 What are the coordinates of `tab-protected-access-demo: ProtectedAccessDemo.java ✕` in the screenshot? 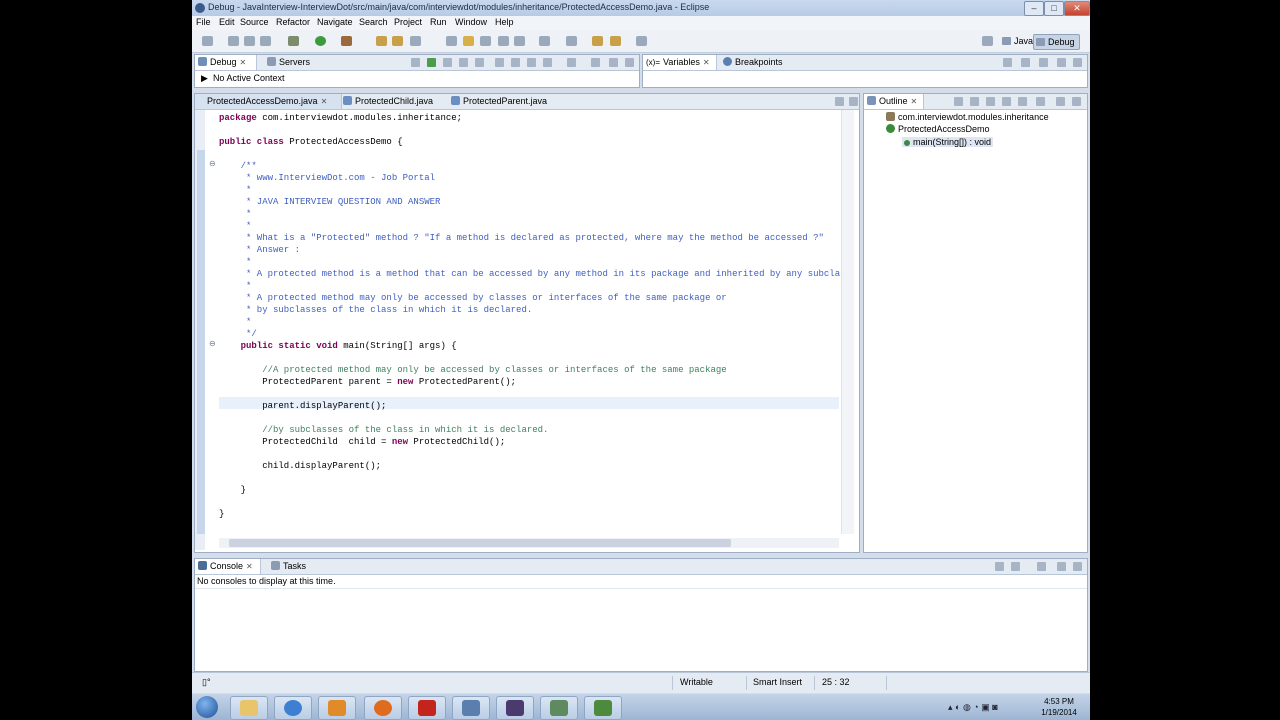 It's located at (268, 101).